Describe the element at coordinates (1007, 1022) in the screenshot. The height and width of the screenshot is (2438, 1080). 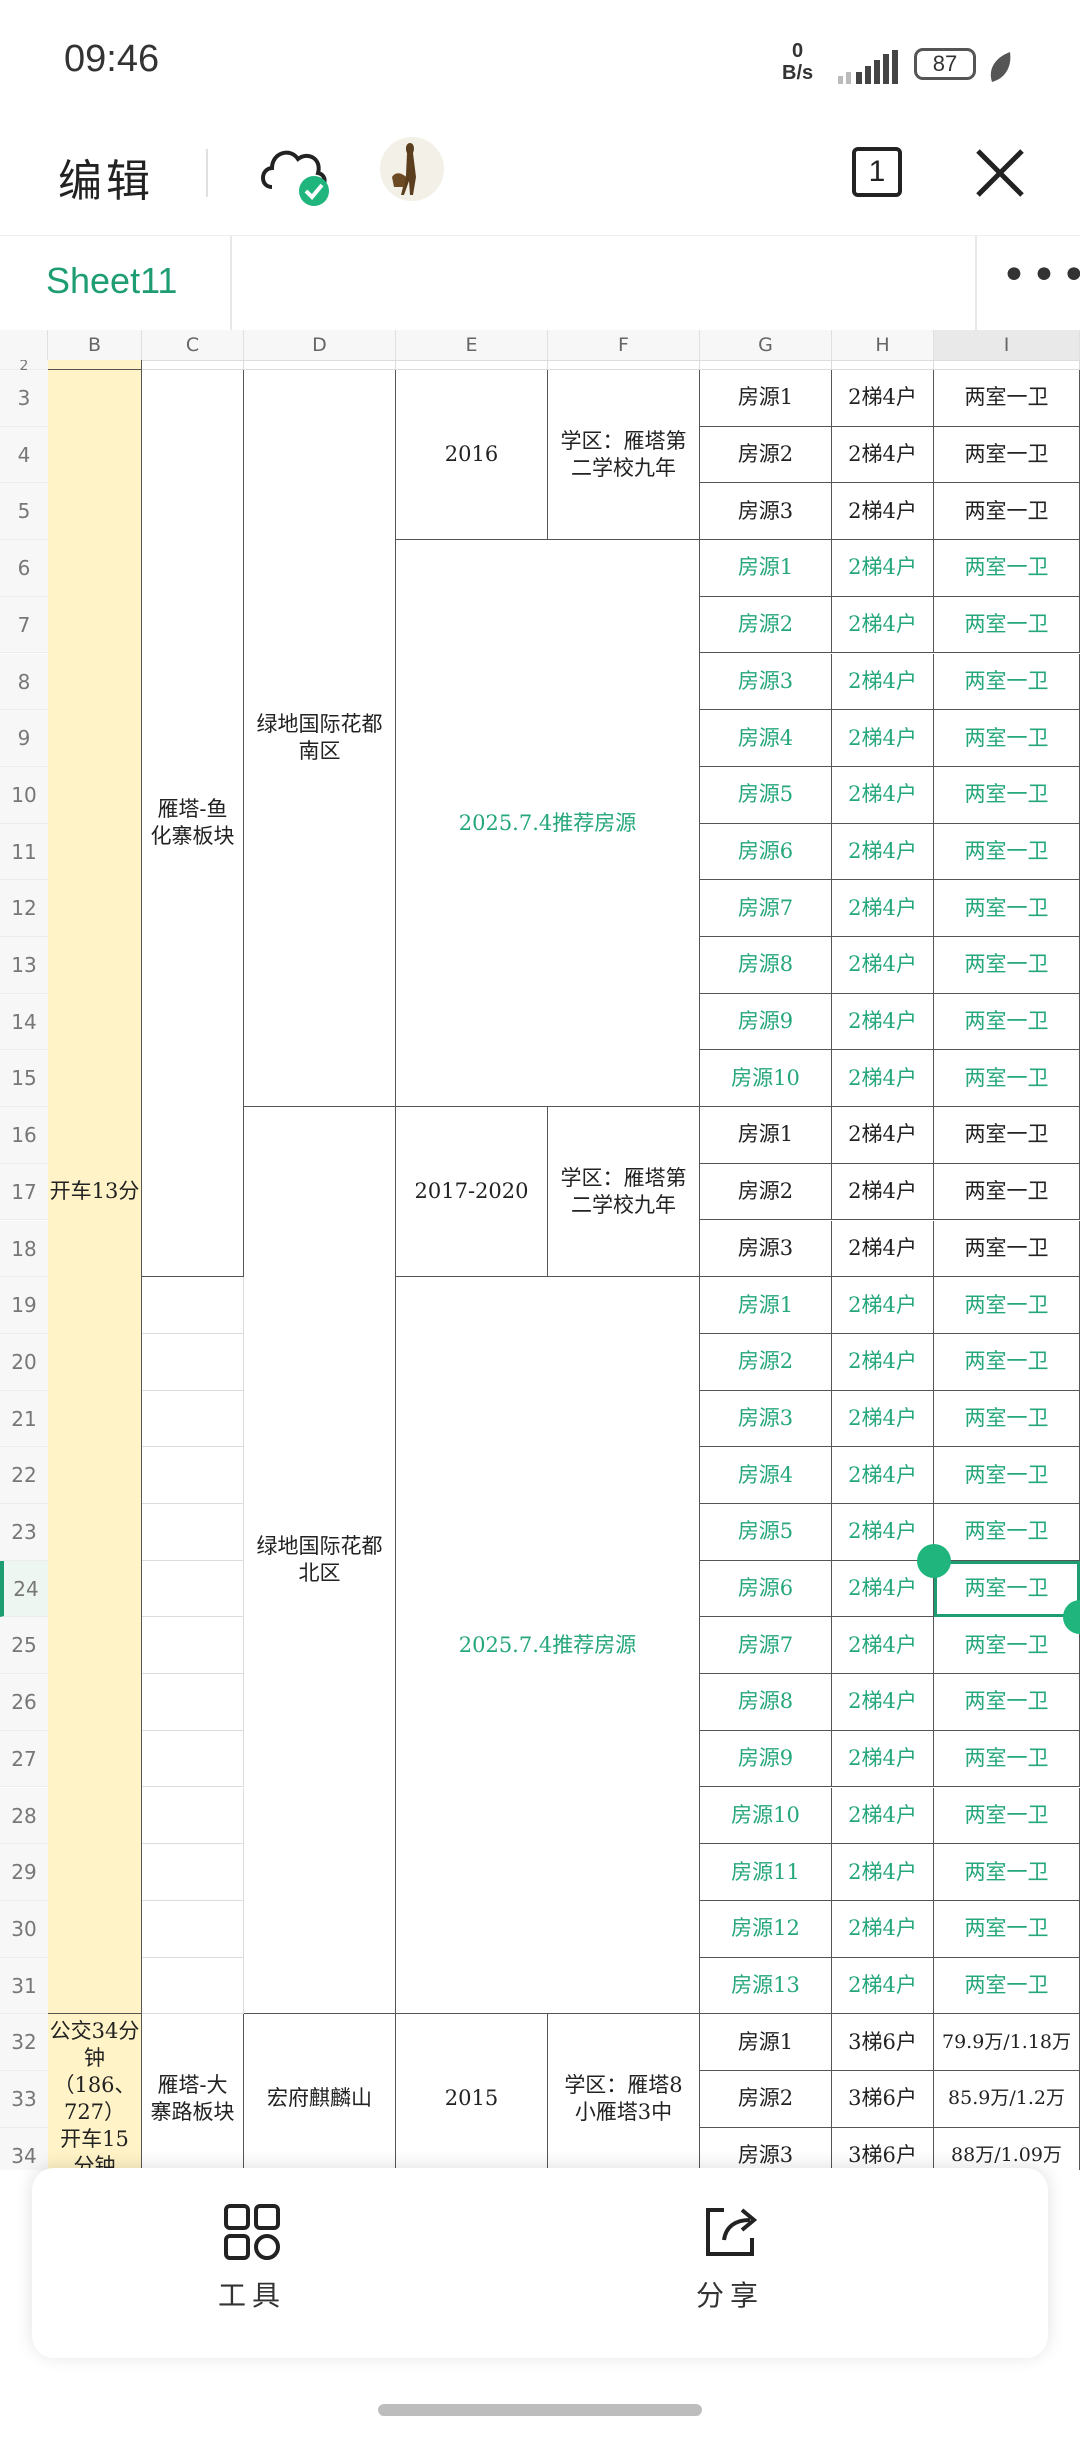
I see `cell-layout-14: 两室一卫` at that location.